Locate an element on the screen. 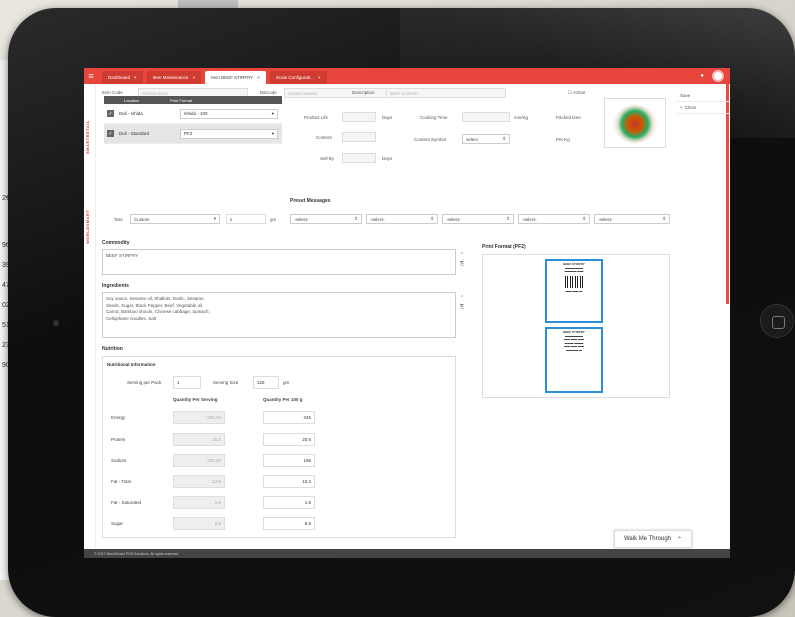 Image resolution: width=795 pixels, height=617 pixels. nutrient-name: Energy is located at coordinates (118, 417).